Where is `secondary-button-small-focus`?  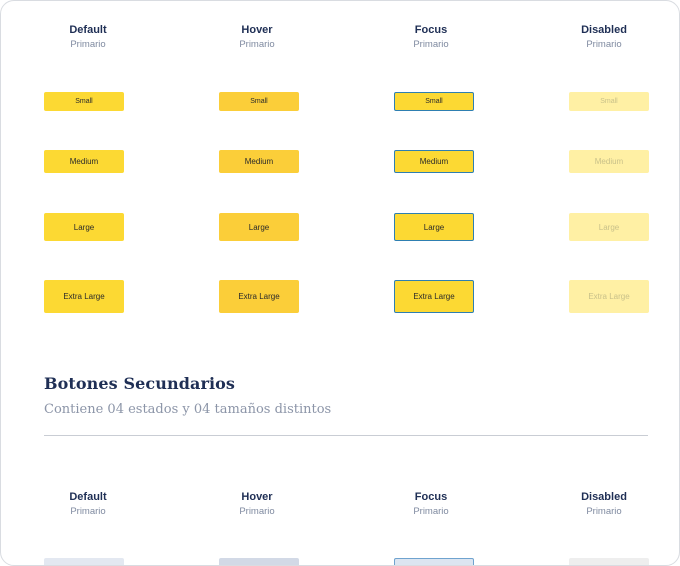 secondary-button-small-focus is located at coordinates (434, 561).